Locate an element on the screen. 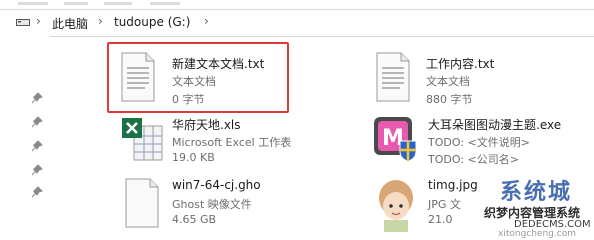  file-item-jpg: timg.jpg JPG 文 21.0 is located at coordinates (427, 204).